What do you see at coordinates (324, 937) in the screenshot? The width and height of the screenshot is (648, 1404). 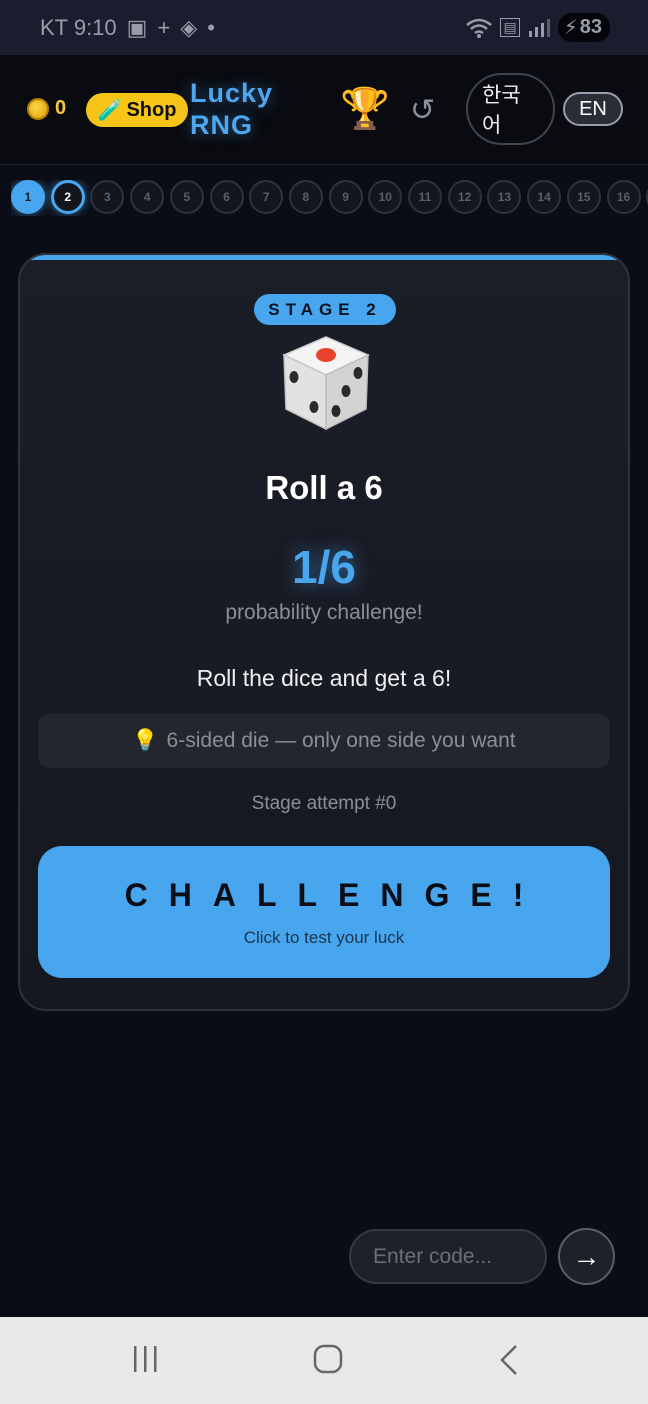 I see `challenge-button-subtitle: Click to test your luck` at bounding box center [324, 937].